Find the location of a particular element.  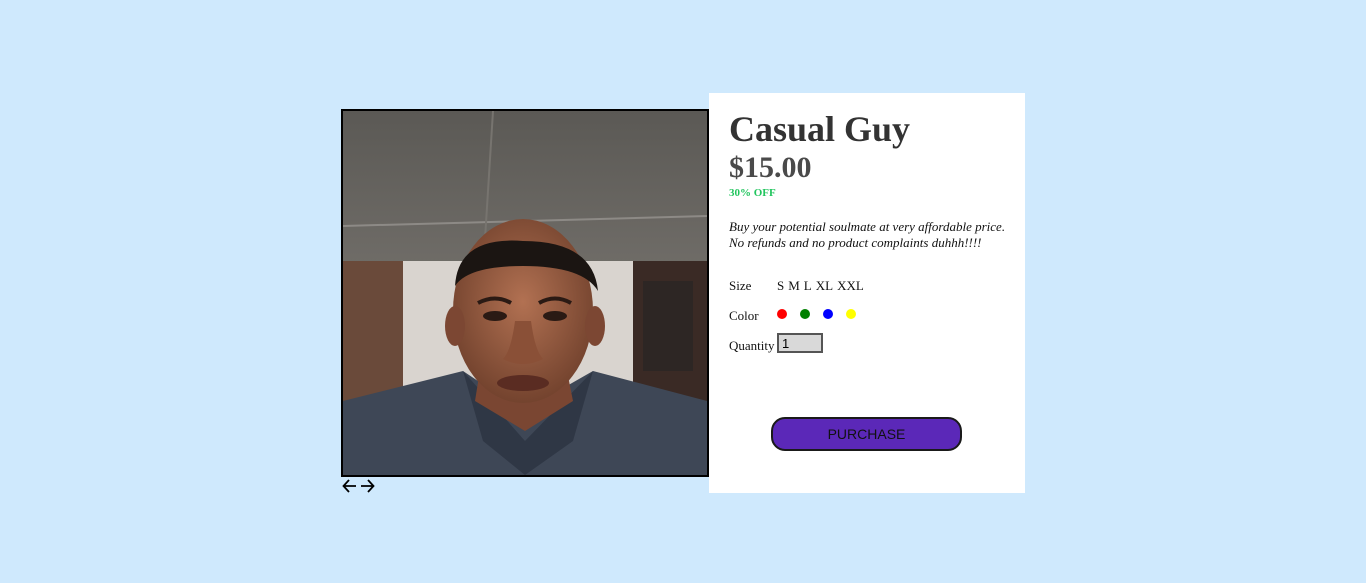

arrow-left-icon is located at coordinates (349, 486).